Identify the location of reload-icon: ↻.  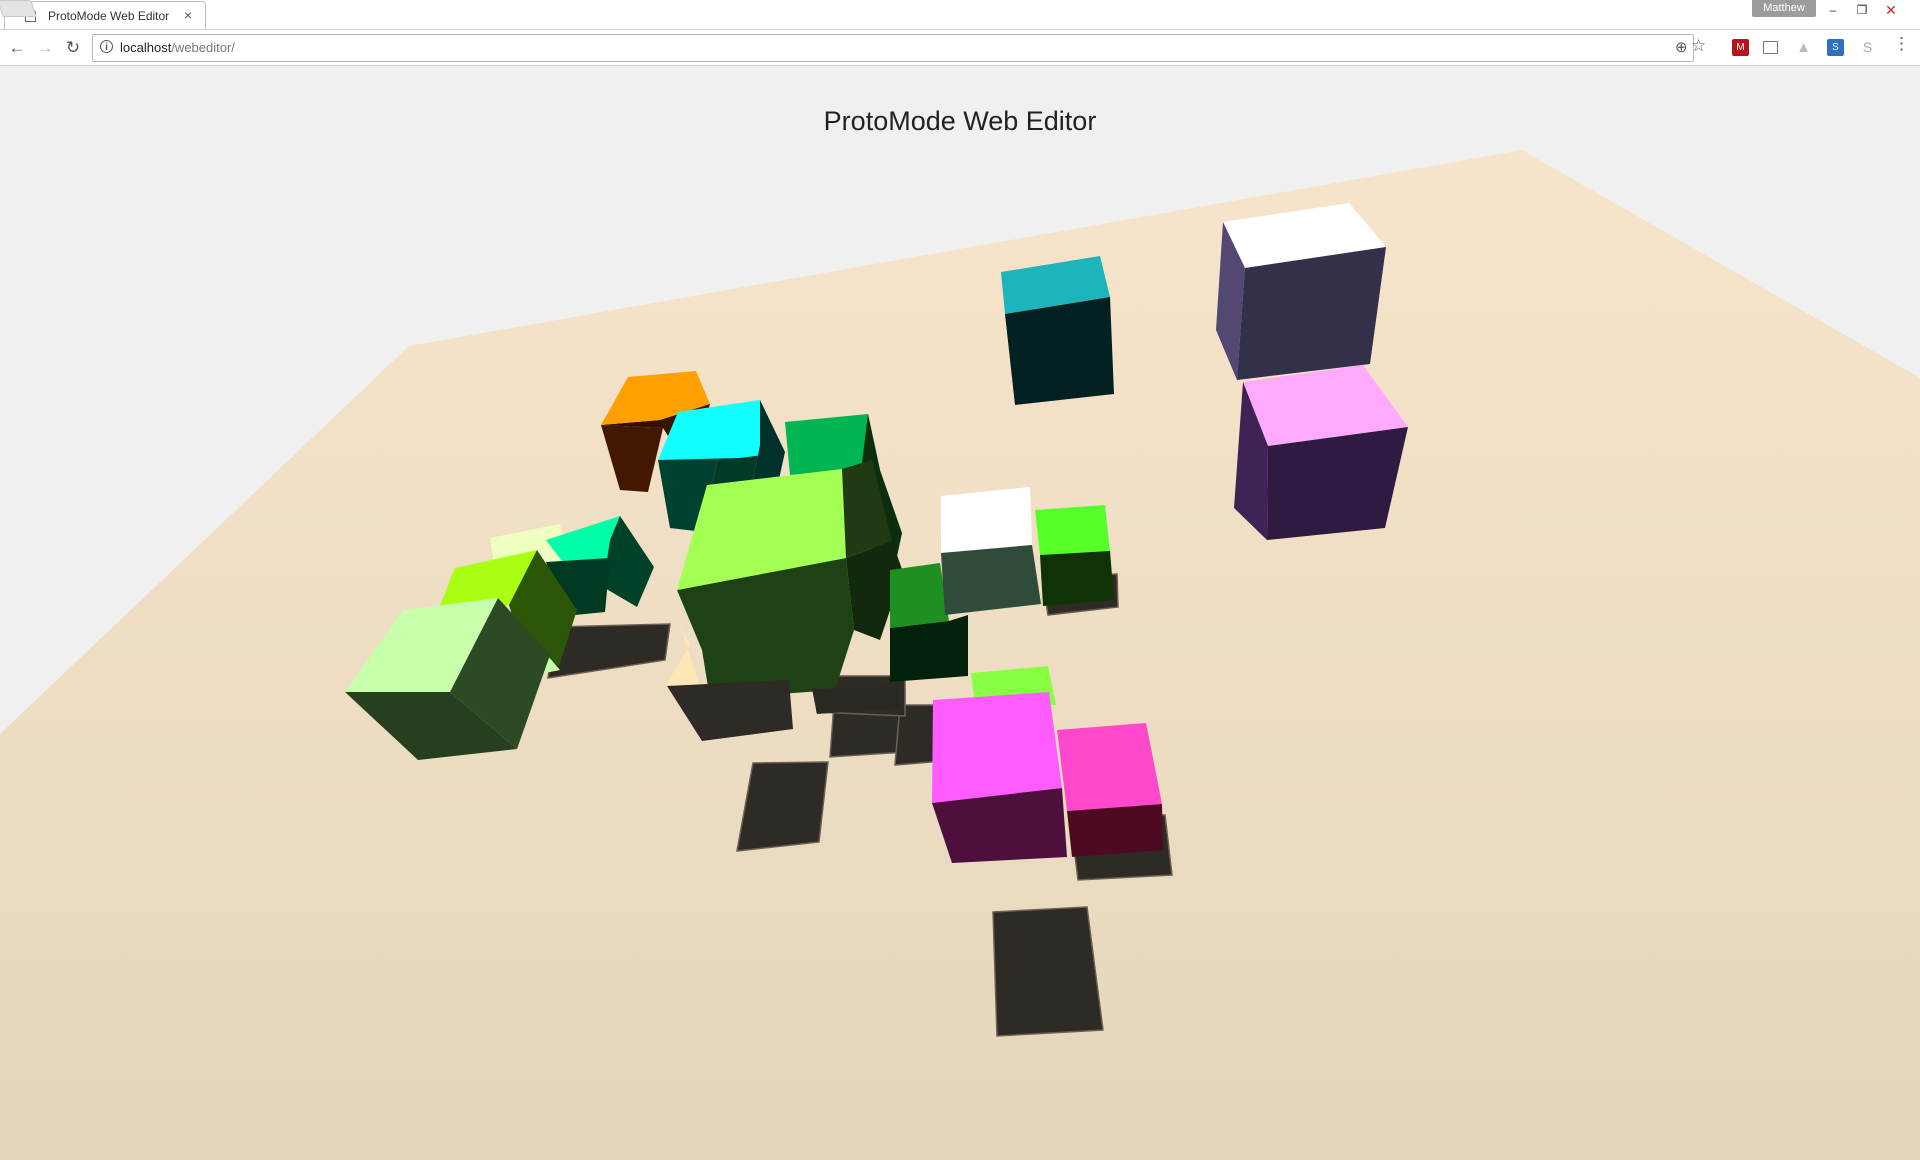
(73, 48).